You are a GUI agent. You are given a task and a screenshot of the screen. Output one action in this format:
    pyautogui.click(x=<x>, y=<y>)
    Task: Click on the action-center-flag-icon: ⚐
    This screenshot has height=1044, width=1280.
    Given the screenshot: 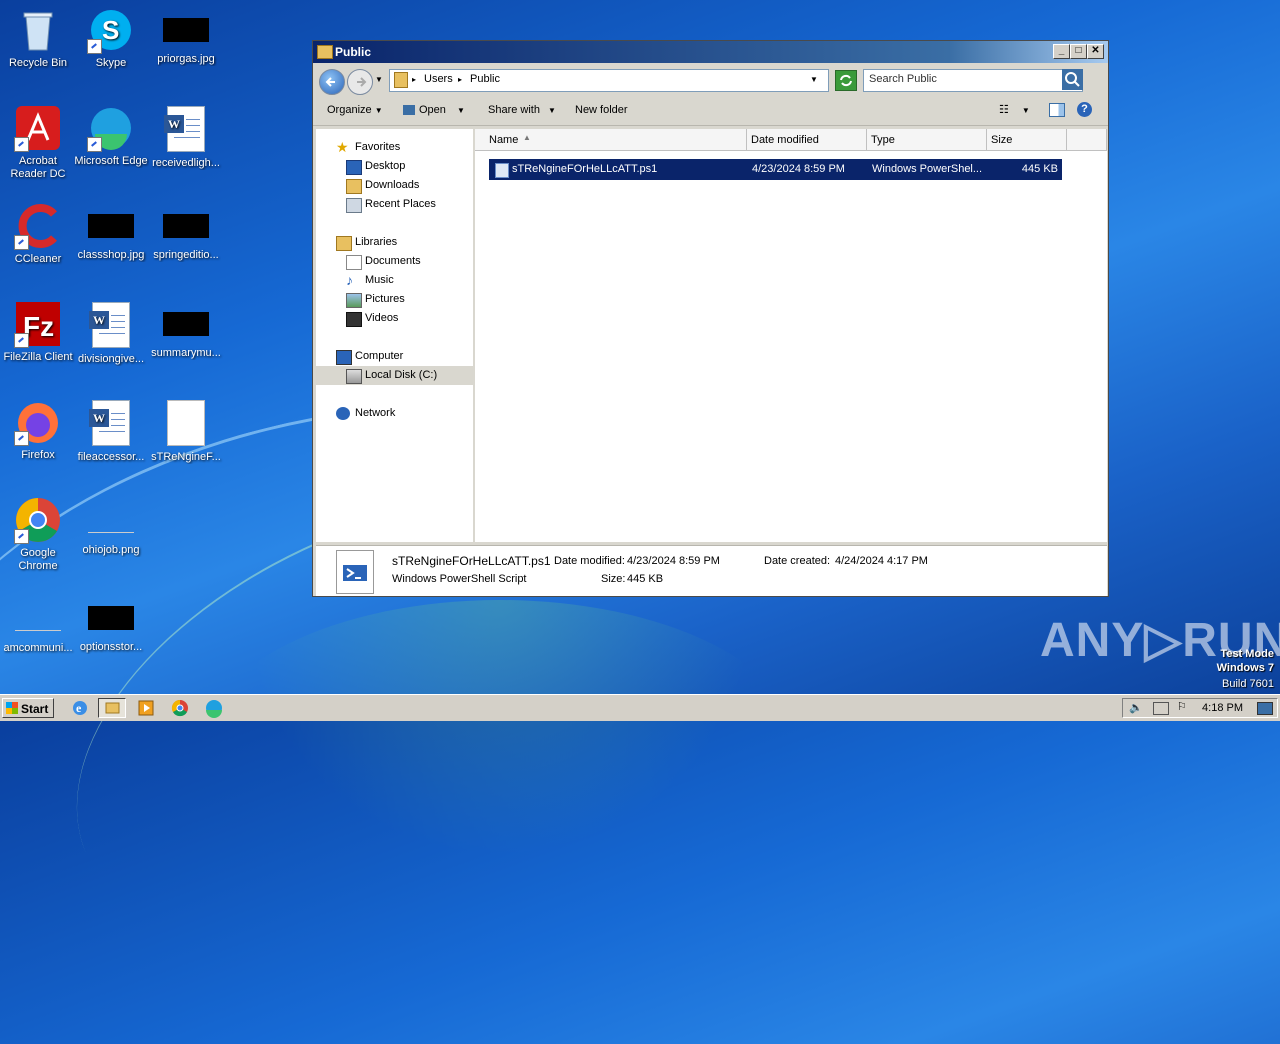 What is the action you would take?
    pyautogui.click(x=1182, y=706)
    